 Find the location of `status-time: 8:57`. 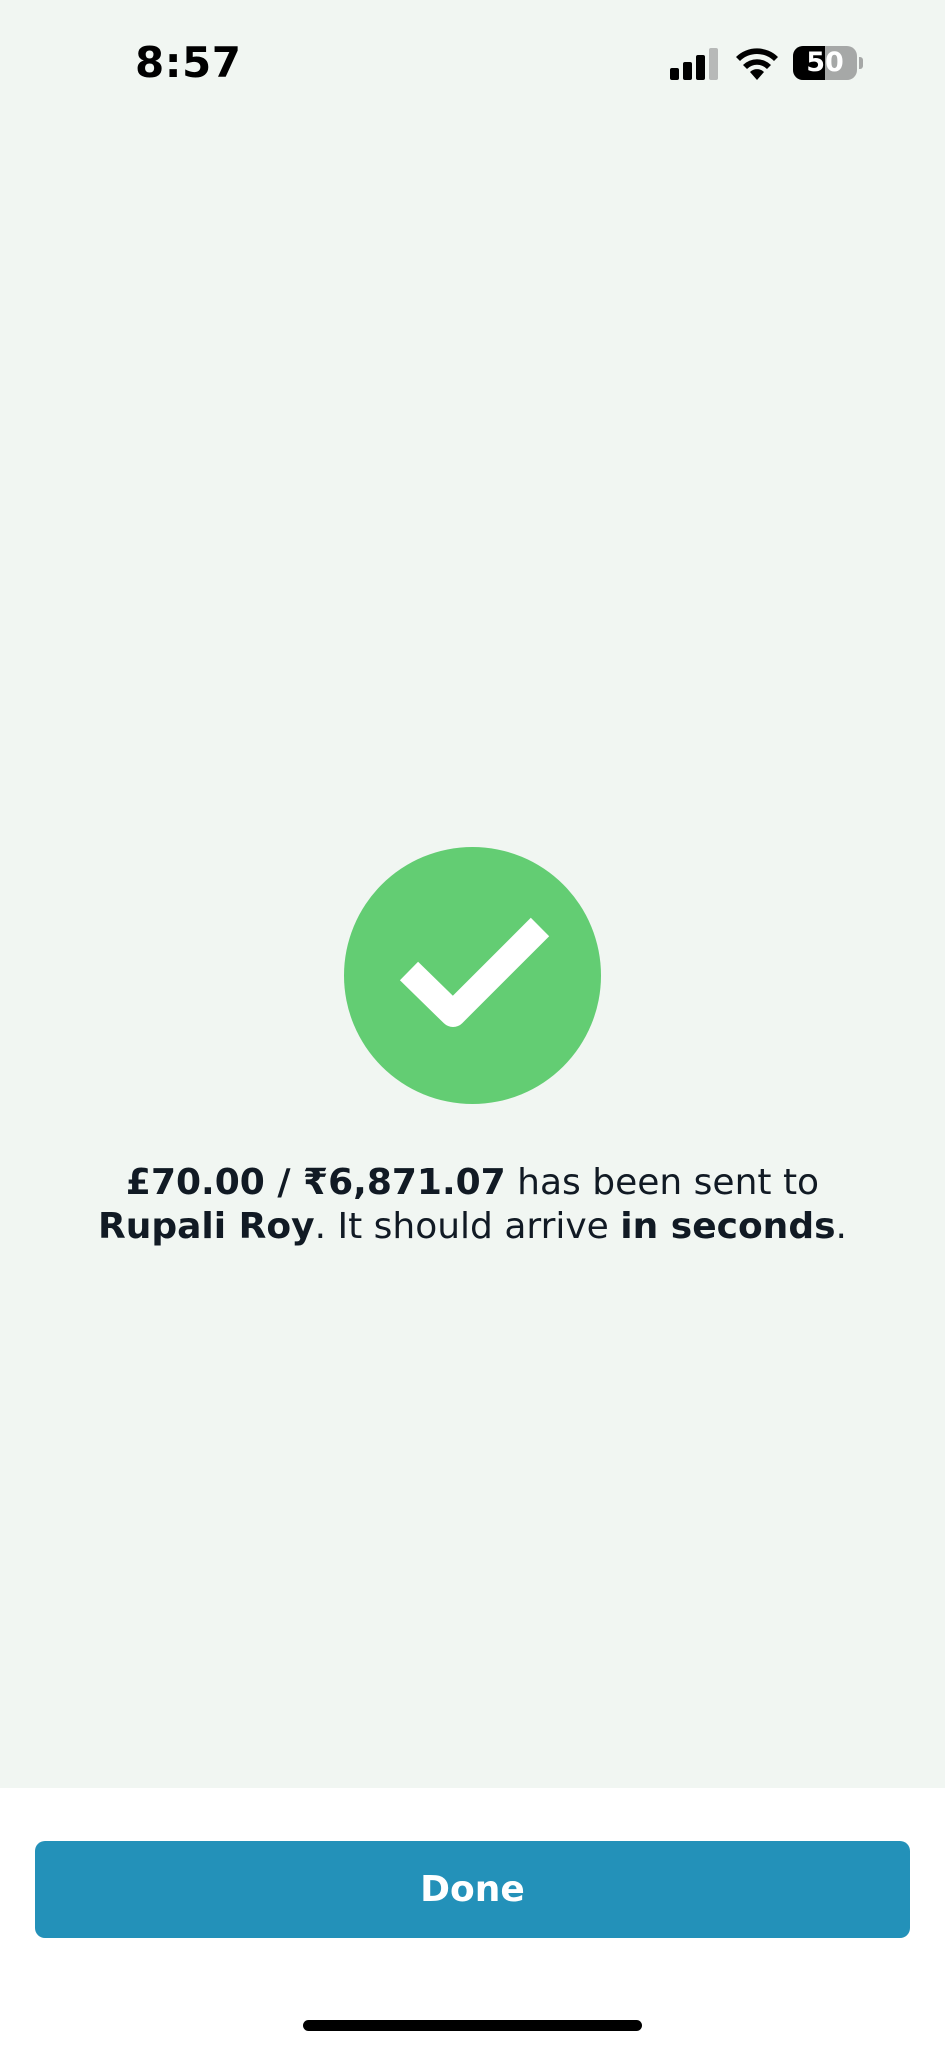

status-time: 8:57 is located at coordinates (188, 62).